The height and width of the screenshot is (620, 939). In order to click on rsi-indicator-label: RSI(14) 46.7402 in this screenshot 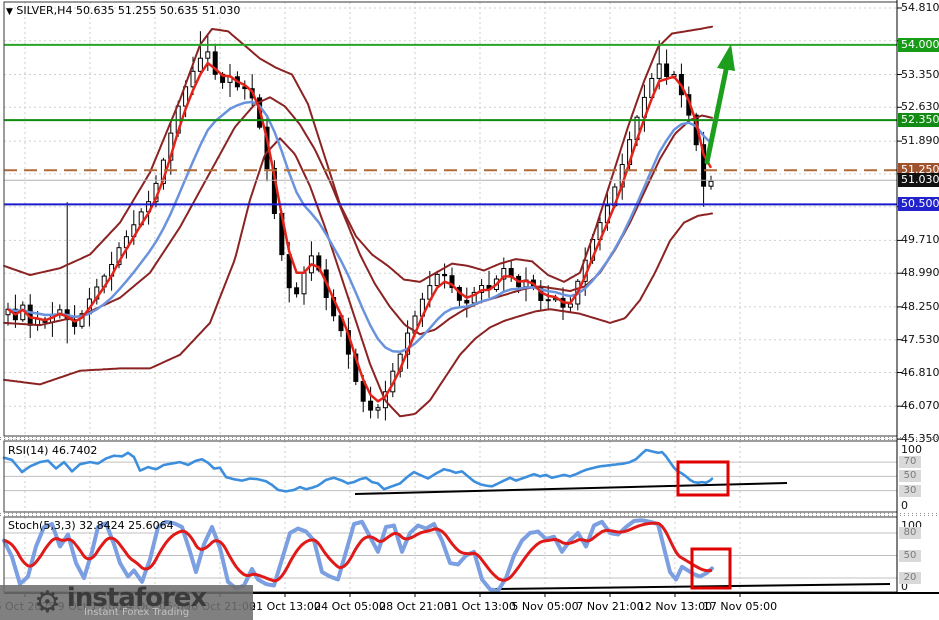, I will do `click(53, 450)`.